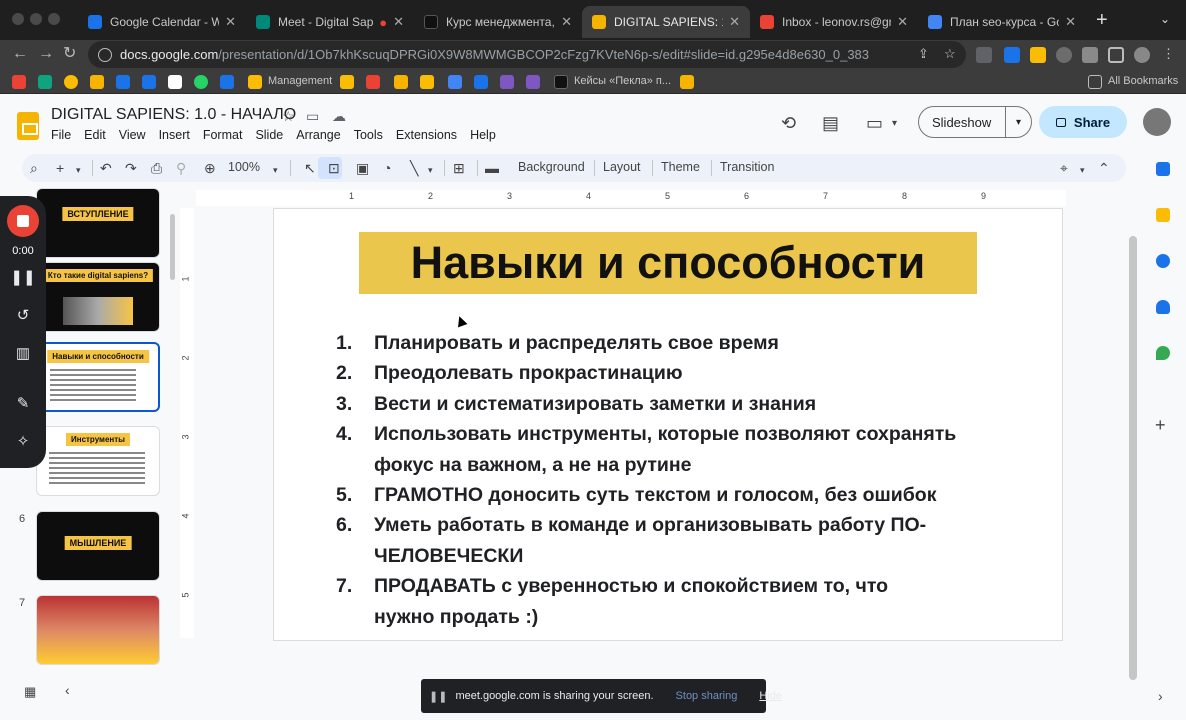 The image size is (1186, 720). I want to click on shape-icon: ◔, so click(387, 168).